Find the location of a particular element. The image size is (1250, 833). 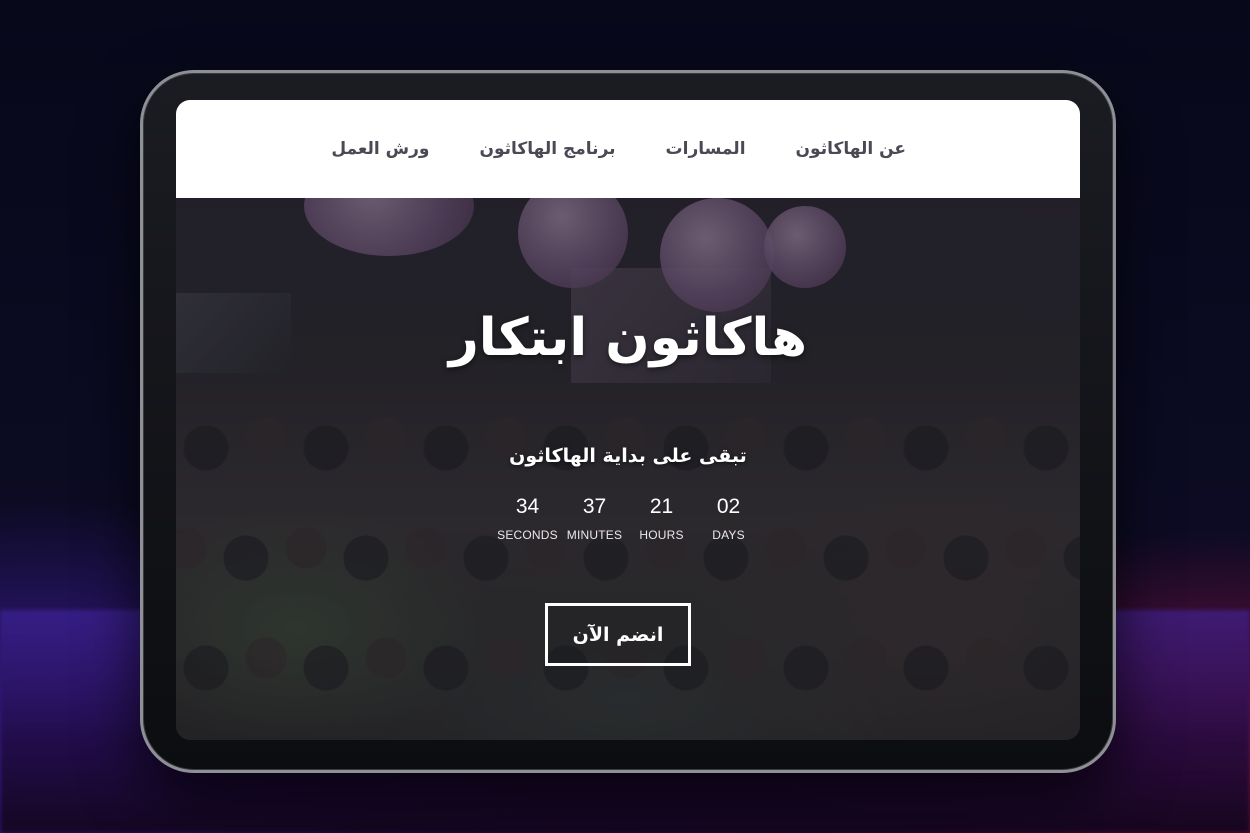

countdown-days-value: 02 is located at coordinates (728, 506).